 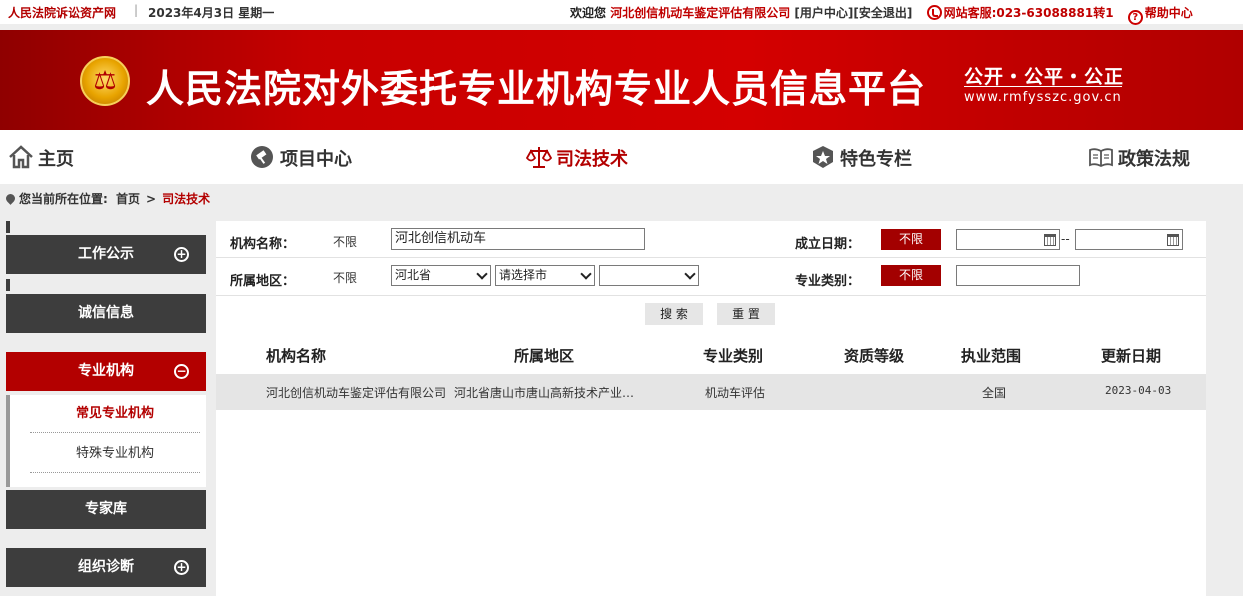 I want to click on main-nav: 主页 项目中心 司法技术 特色专栏 政策法规, so click(x=621, y=157).